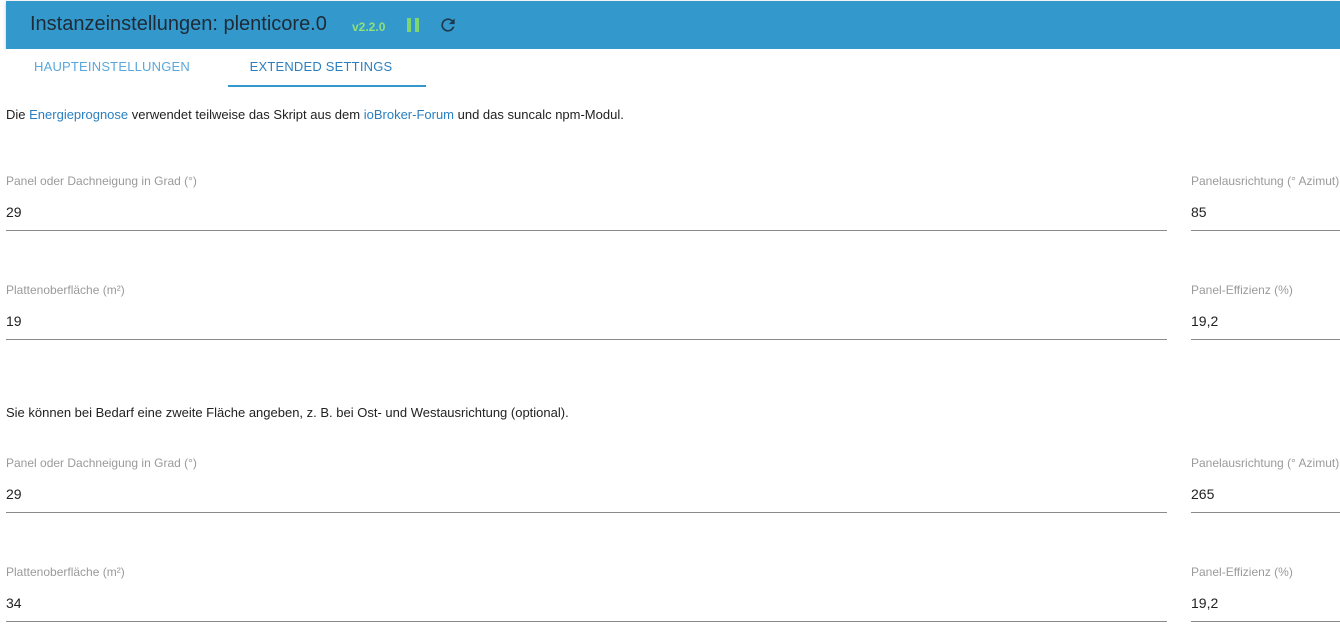  Describe the element at coordinates (586, 313) in the screenshot. I see `area-field-1: Plattenoberfläche (m²) 19` at that location.